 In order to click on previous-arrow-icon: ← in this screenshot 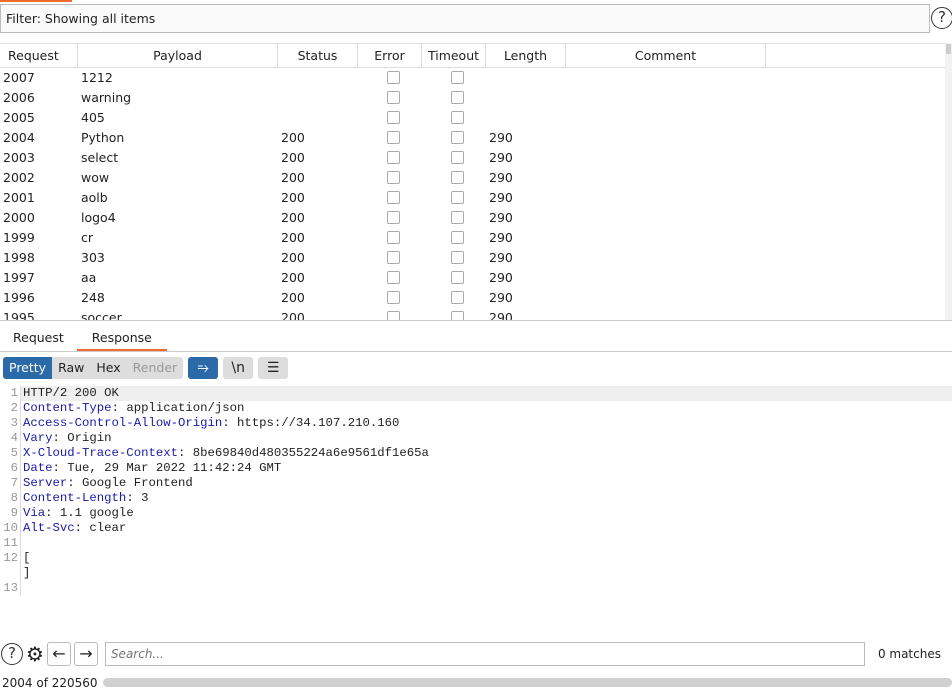, I will do `click(58, 654)`.